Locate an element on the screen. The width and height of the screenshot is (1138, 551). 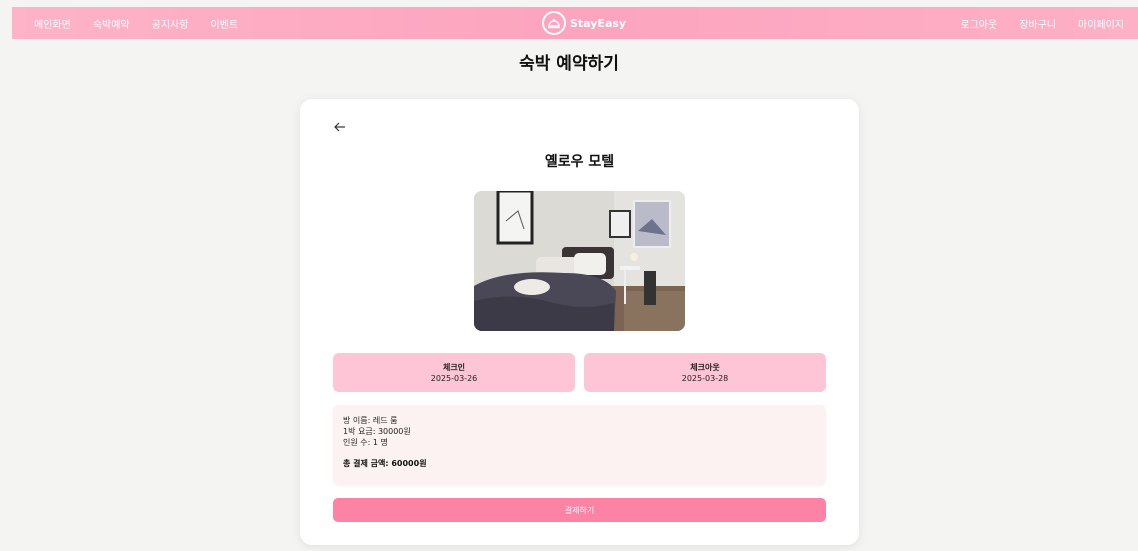
room-photo is located at coordinates (579, 261).